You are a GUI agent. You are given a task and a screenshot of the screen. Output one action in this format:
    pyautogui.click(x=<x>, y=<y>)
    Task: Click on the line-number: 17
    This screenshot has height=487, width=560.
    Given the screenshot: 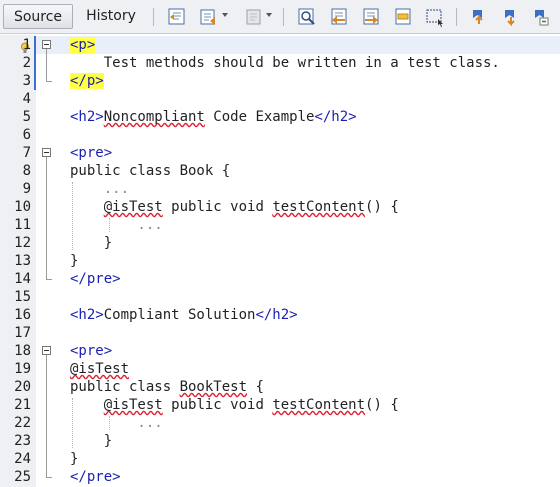 What is the action you would take?
    pyautogui.click(x=22, y=333)
    